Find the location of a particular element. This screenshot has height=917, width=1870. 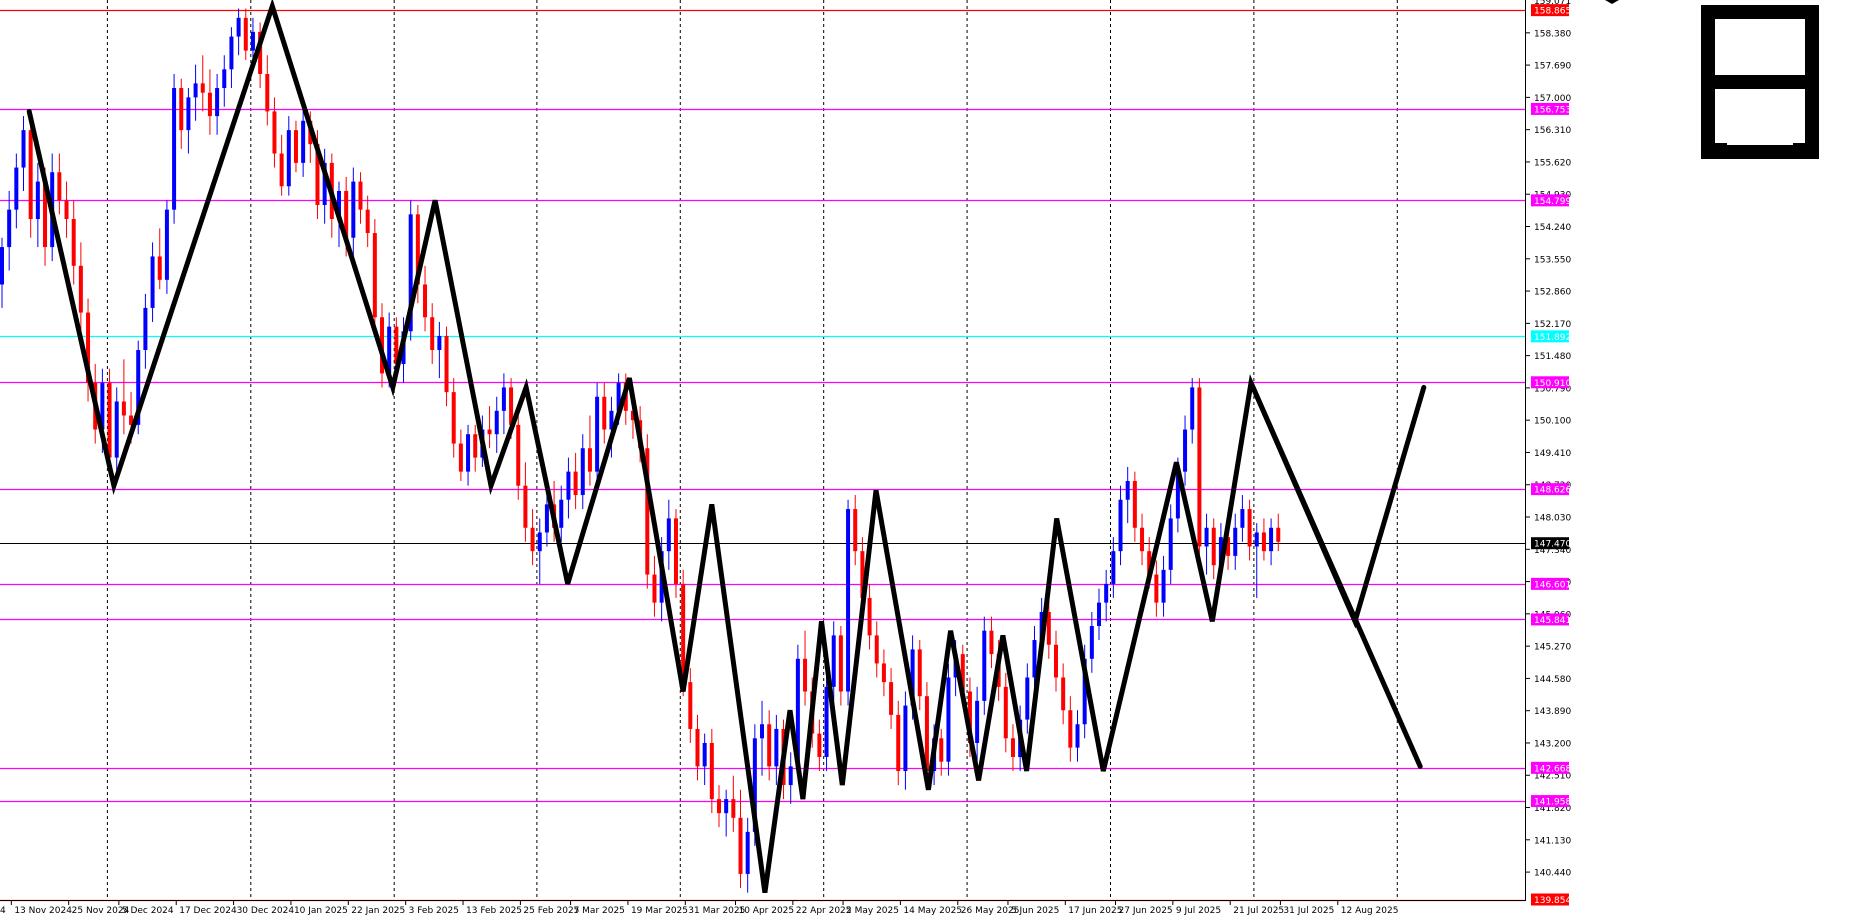

y-tick-label: 152.170 is located at coordinates (1552, 325).